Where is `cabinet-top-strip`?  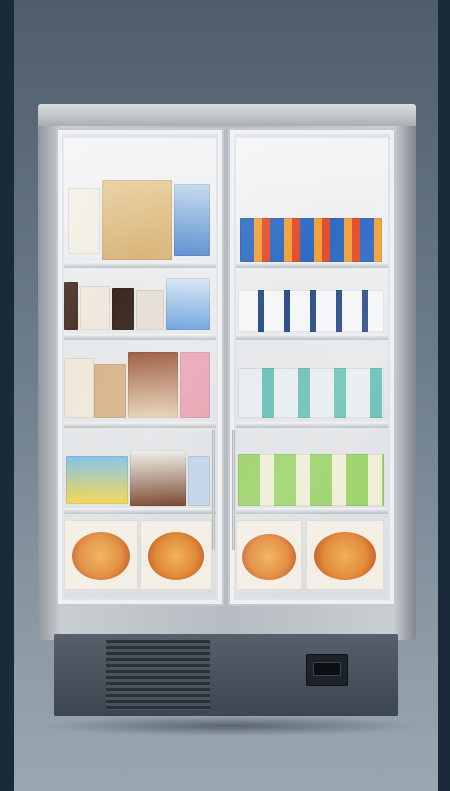 cabinet-top-strip is located at coordinates (227, 115).